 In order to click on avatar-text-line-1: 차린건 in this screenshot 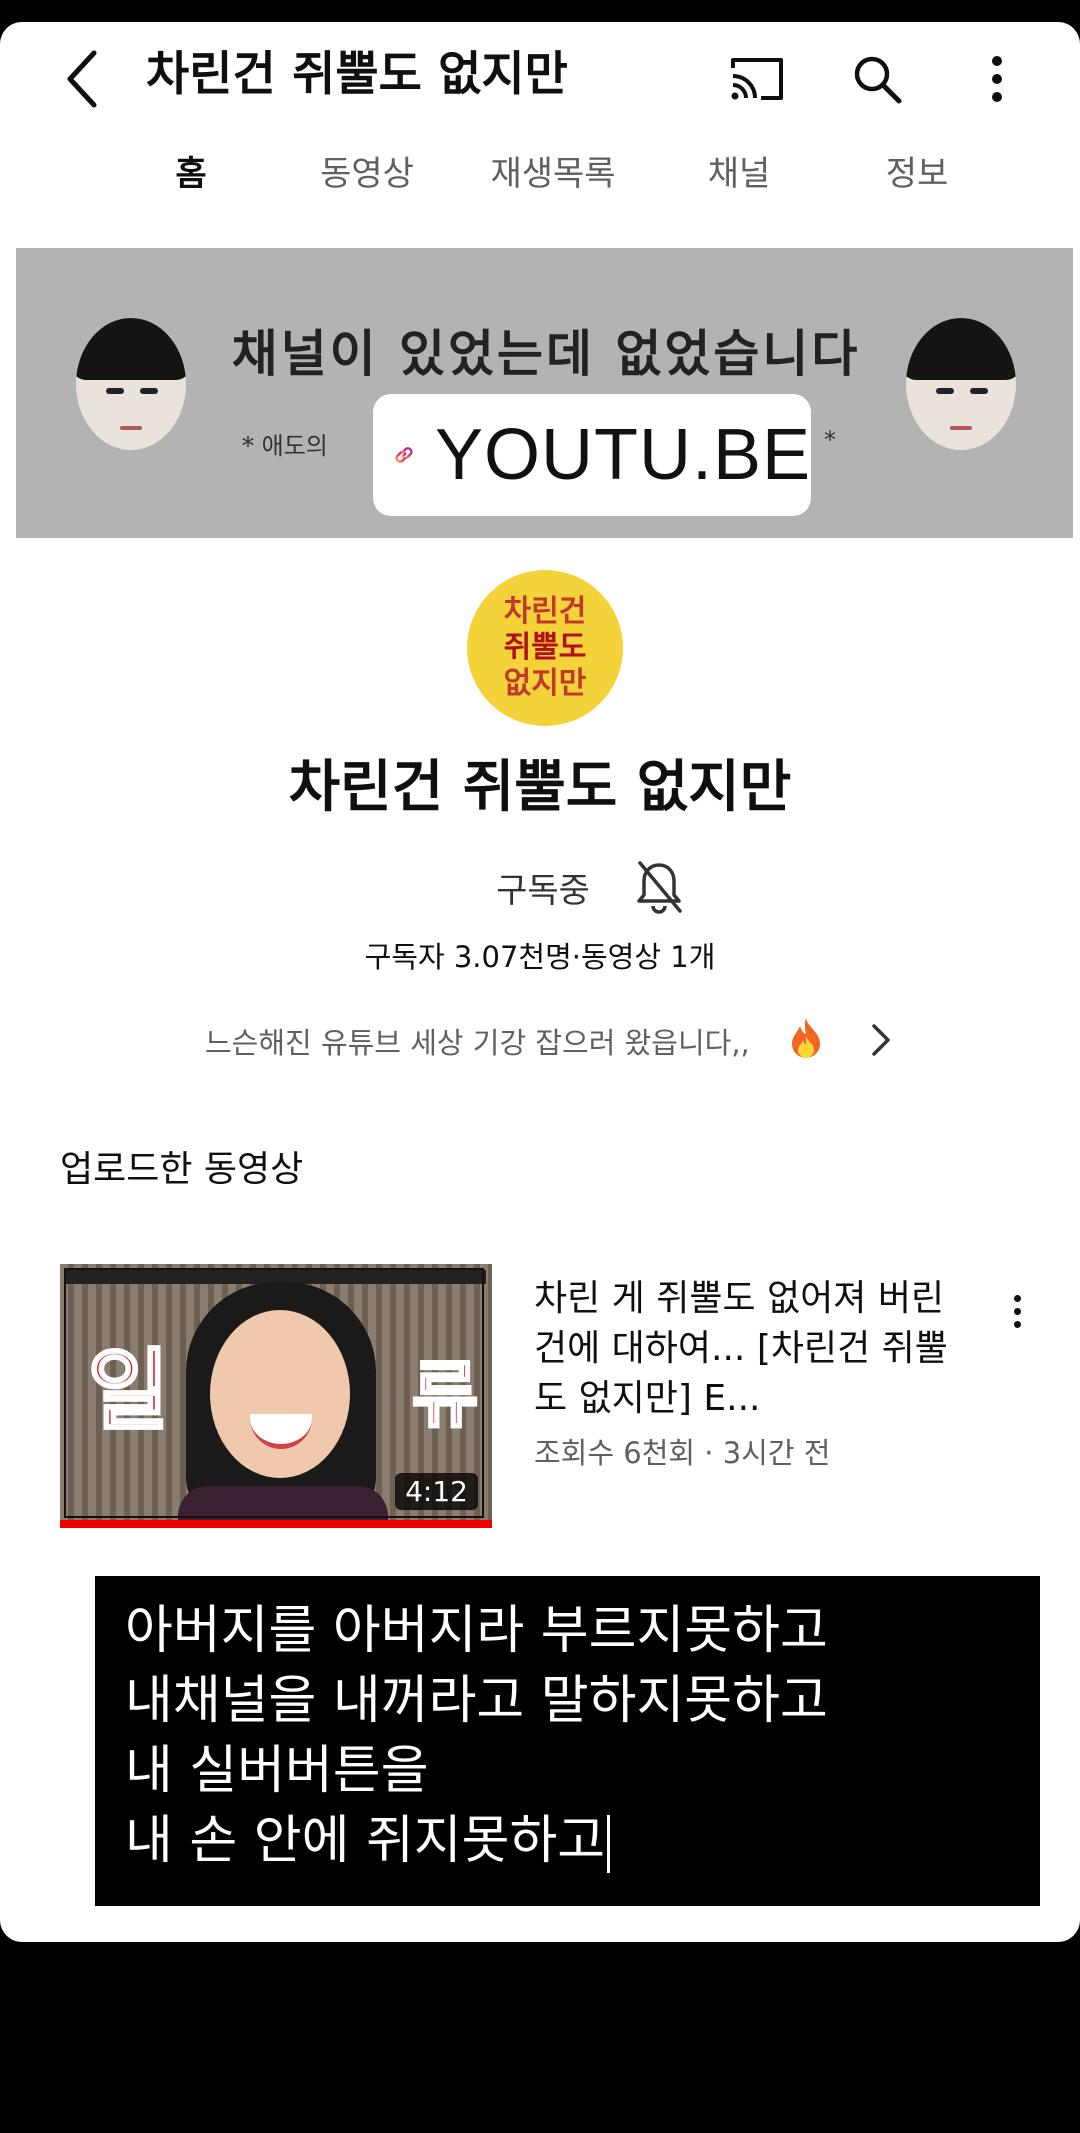, I will do `click(545, 611)`.